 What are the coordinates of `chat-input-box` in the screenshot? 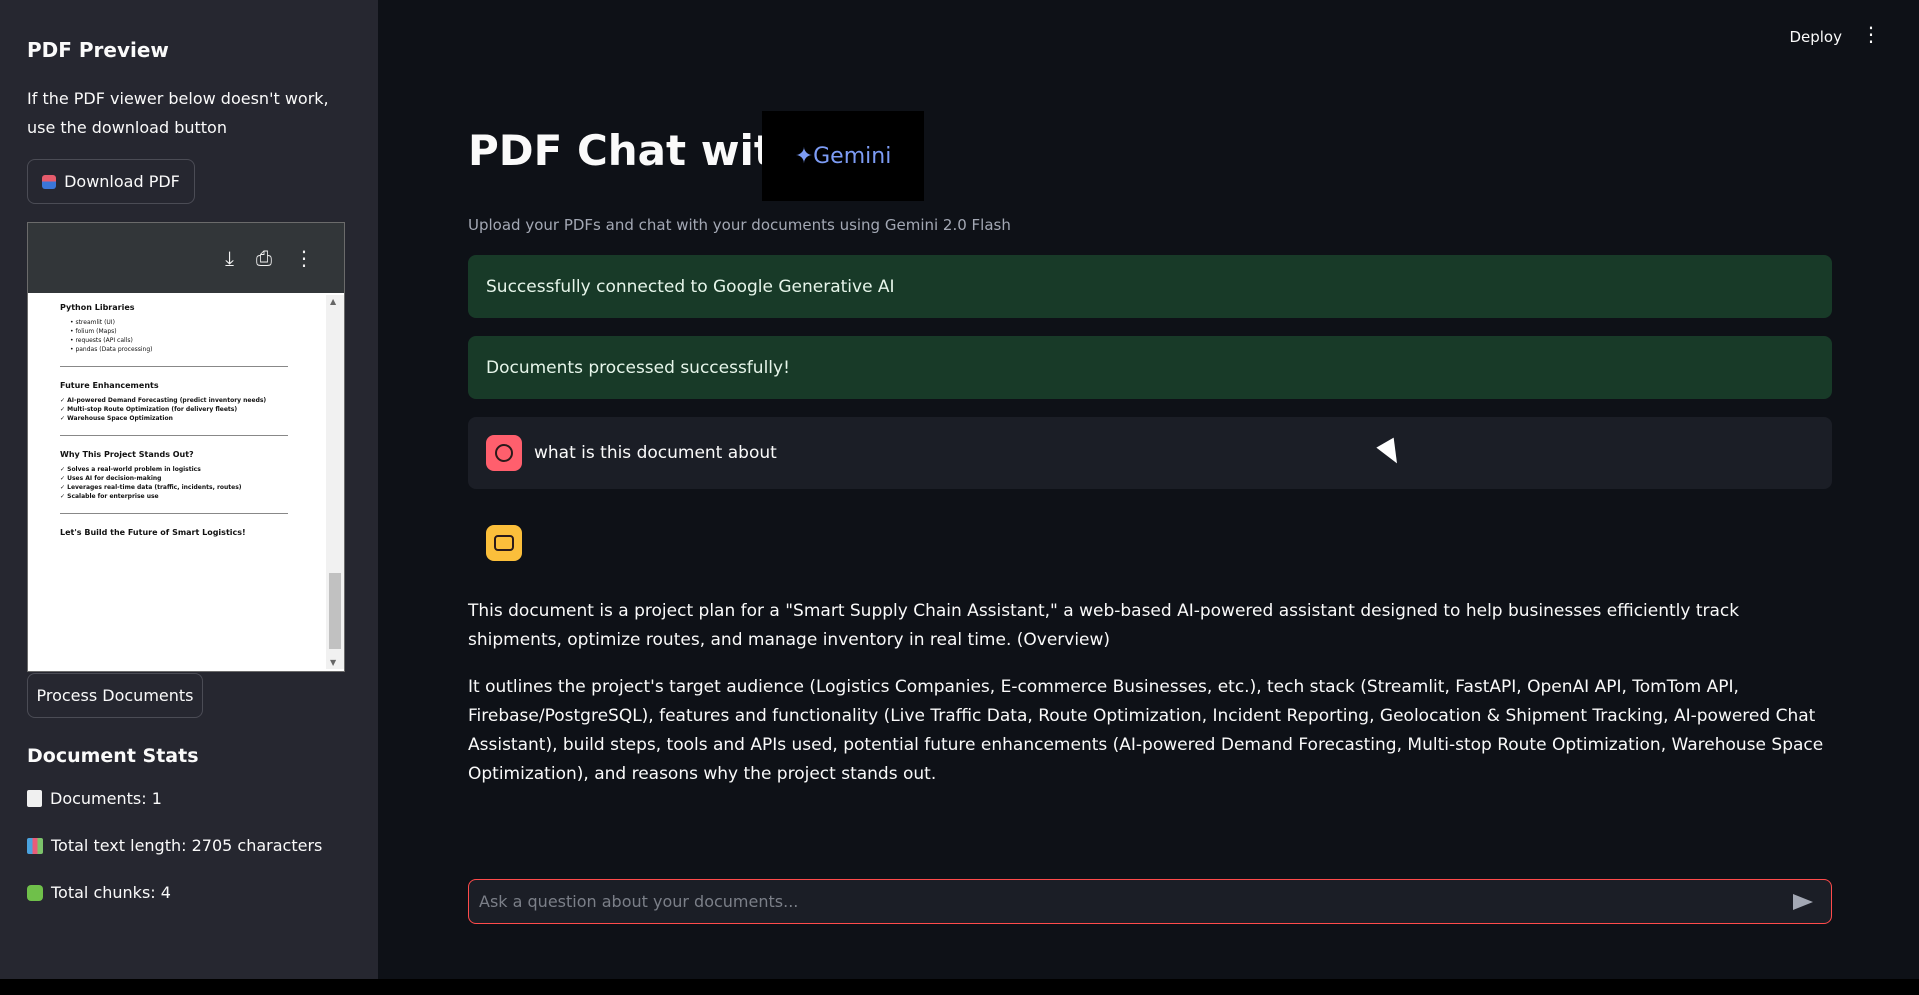 It's located at (1150, 901).